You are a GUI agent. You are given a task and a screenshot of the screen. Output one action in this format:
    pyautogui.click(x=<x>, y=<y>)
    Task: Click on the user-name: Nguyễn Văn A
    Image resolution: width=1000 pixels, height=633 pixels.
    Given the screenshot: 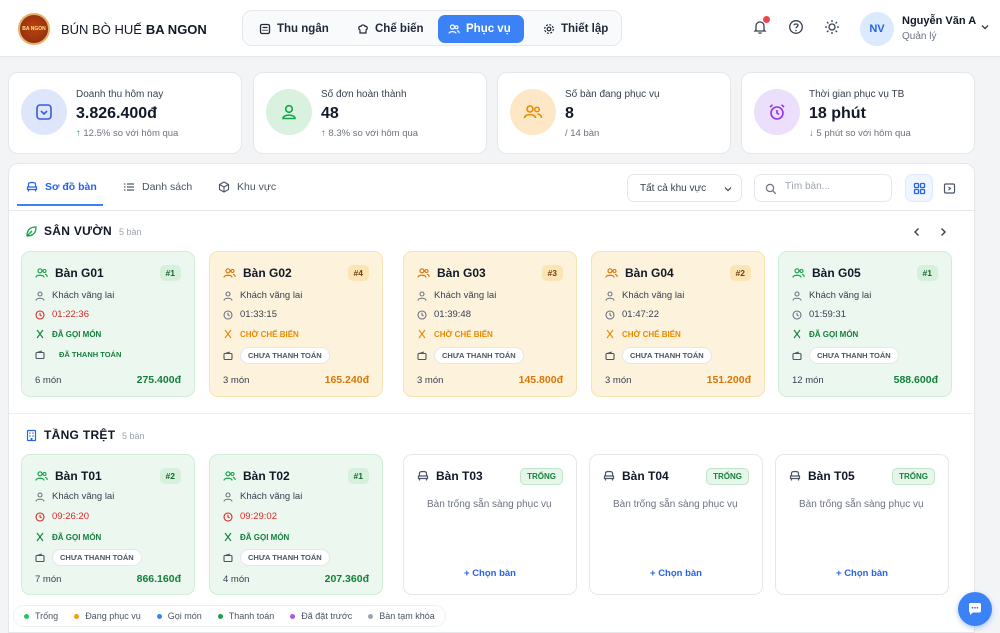 What is the action you would take?
    pyautogui.click(x=939, y=21)
    